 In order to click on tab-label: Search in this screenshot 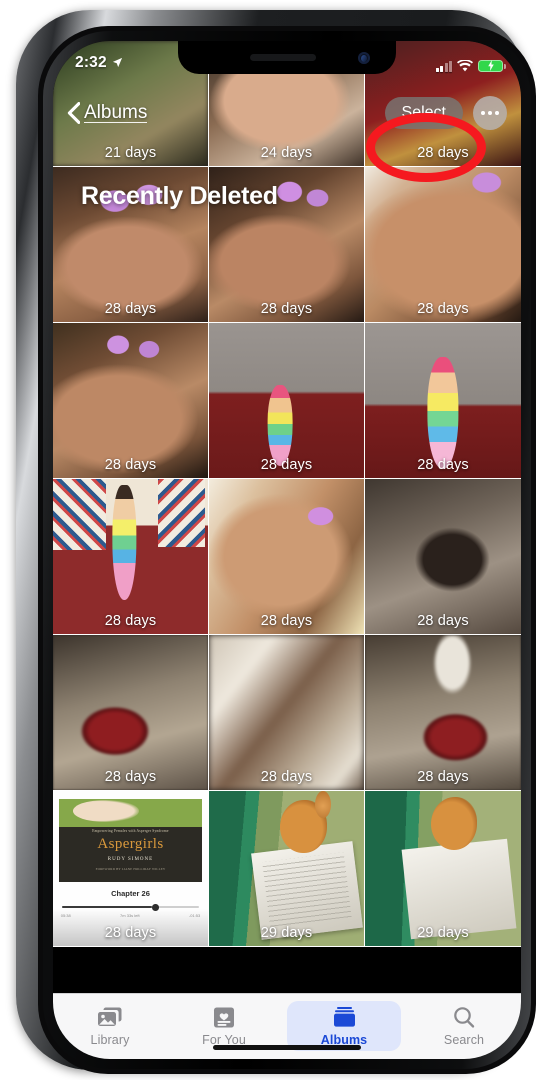, I will do `click(464, 1040)`.